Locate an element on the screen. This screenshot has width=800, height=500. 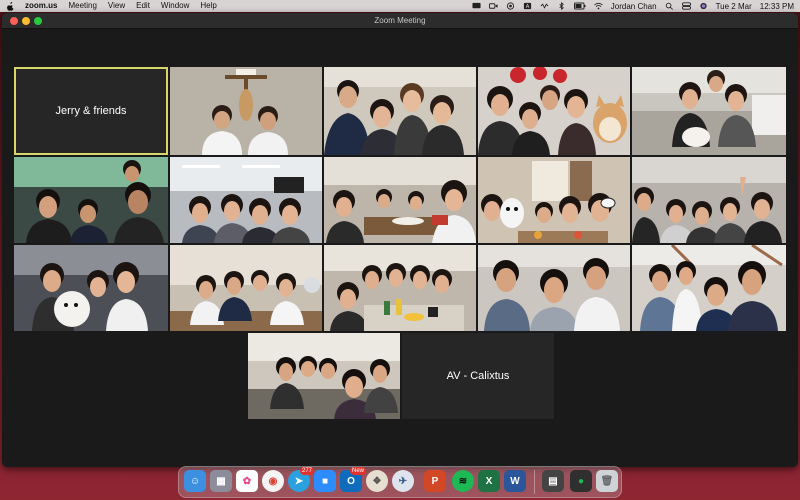
outlook-icon: O New is located at coordinates (353, 479).